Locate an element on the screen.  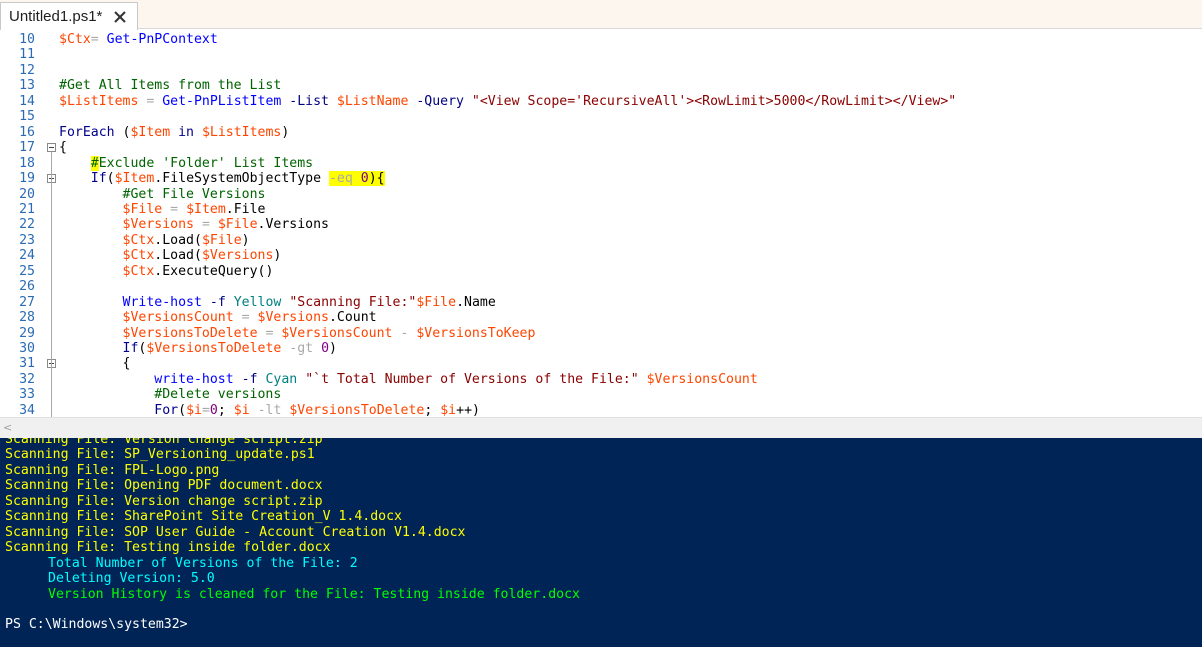
code-token: $File is located at coordinates (436, 302).